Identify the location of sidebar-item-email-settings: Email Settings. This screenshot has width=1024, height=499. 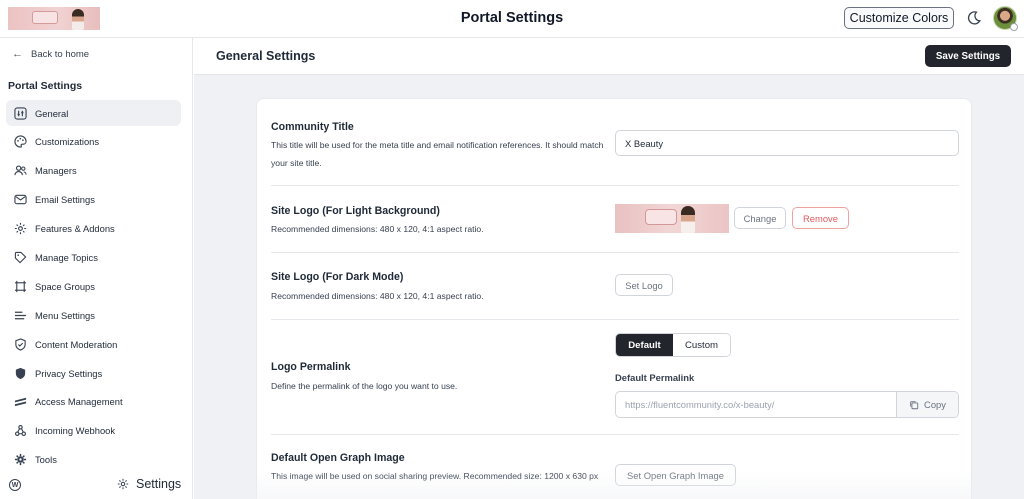
(93, 200).